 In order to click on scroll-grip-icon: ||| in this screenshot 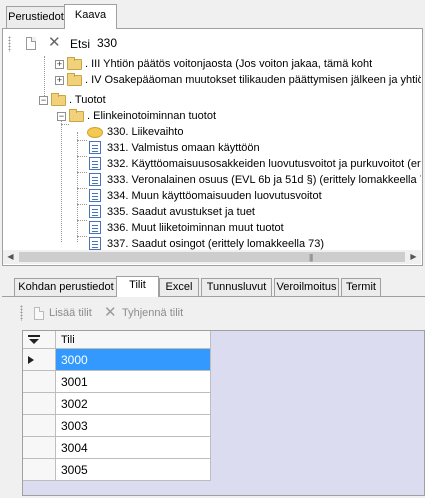, I will do `click(311, 257)`.